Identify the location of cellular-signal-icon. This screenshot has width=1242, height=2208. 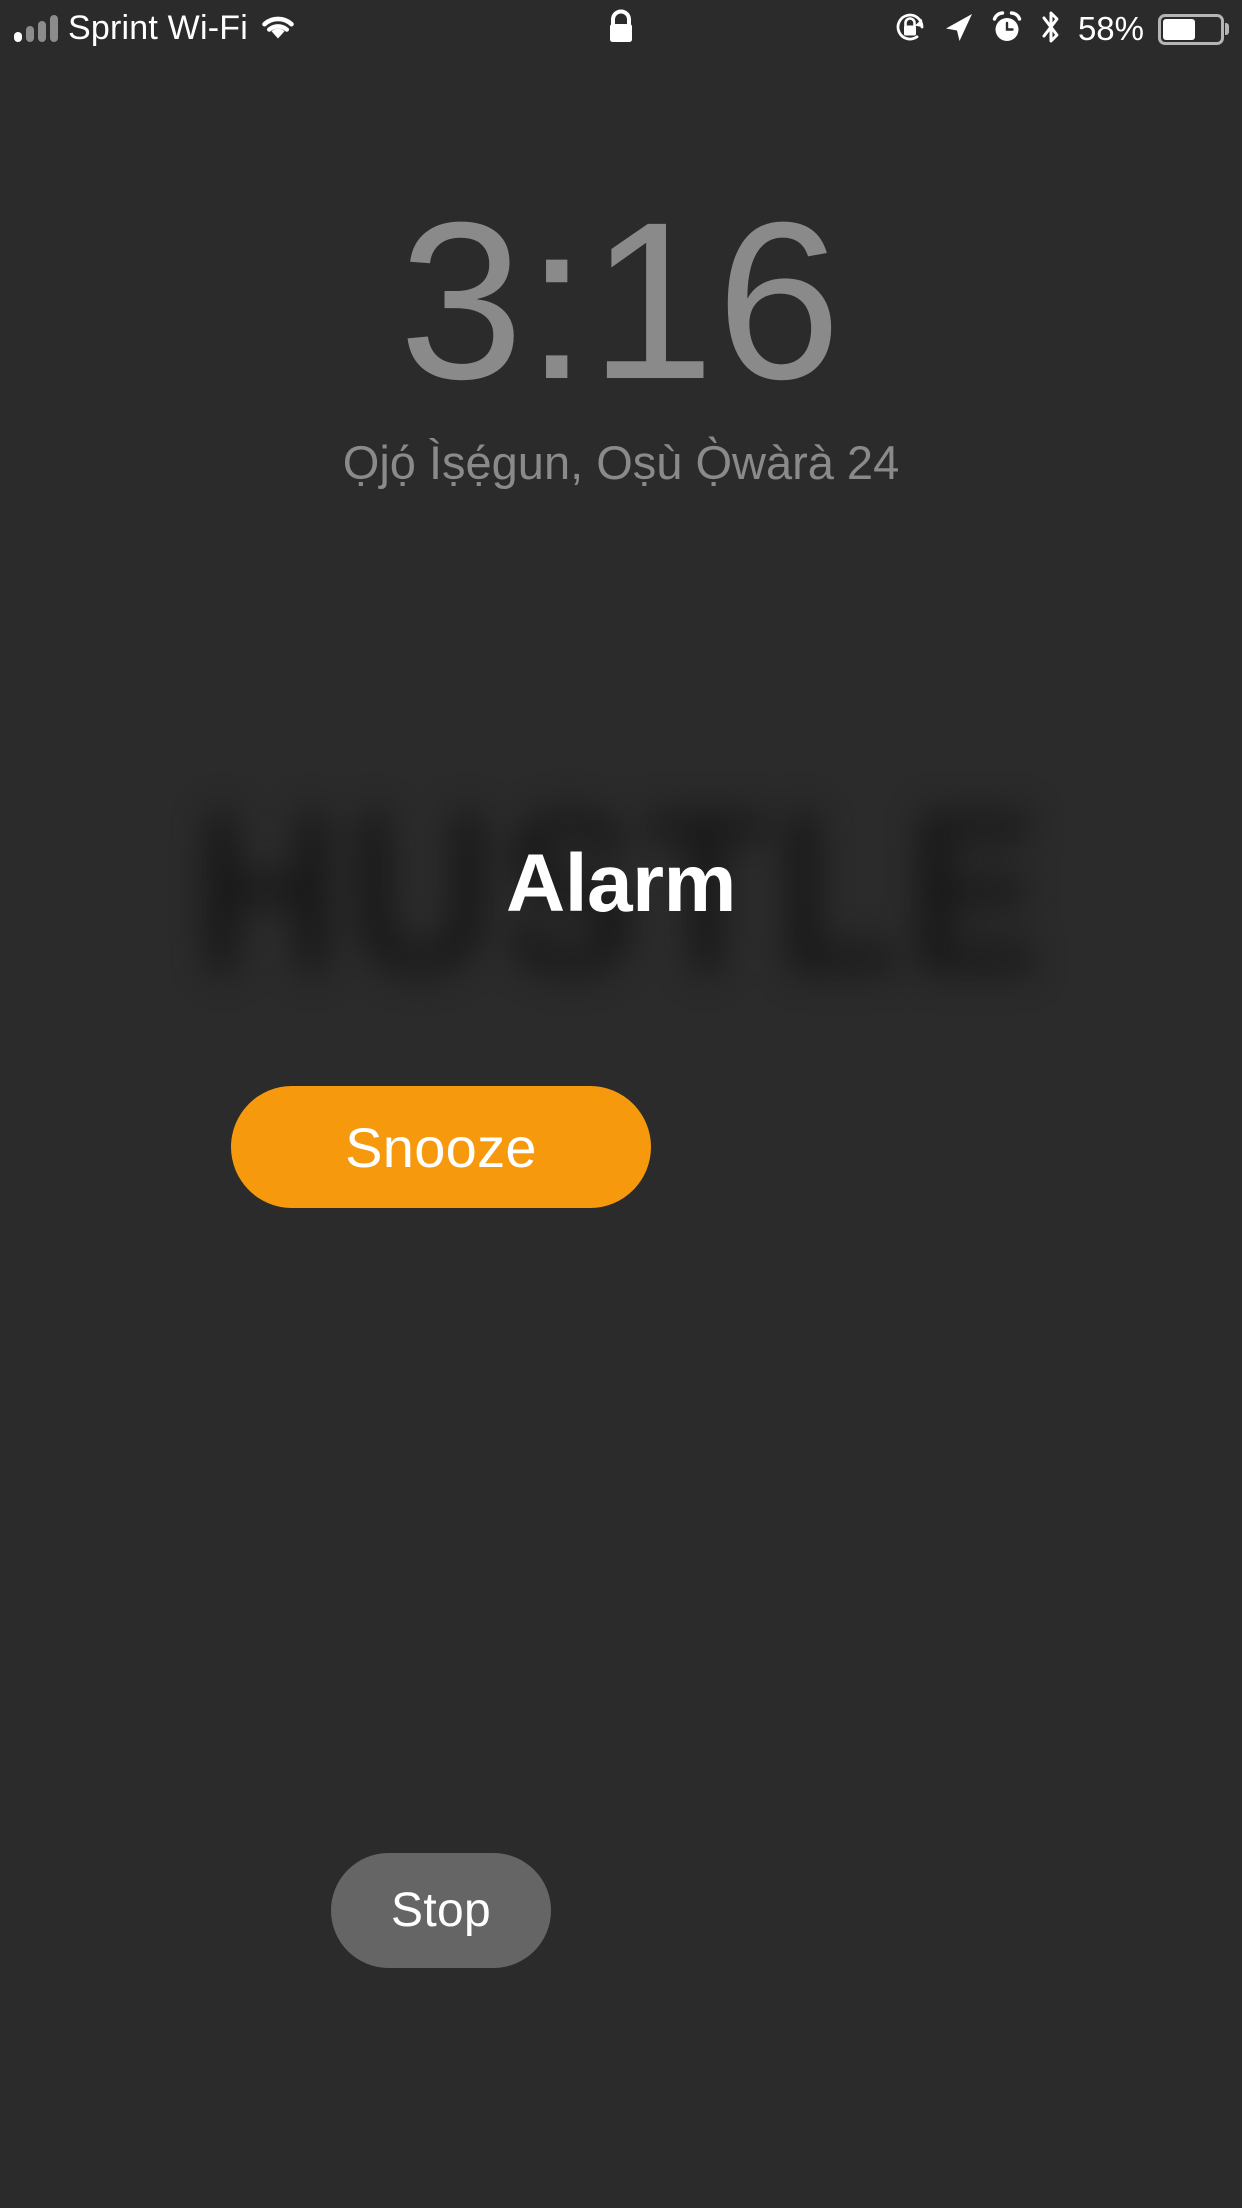
(36, 28).